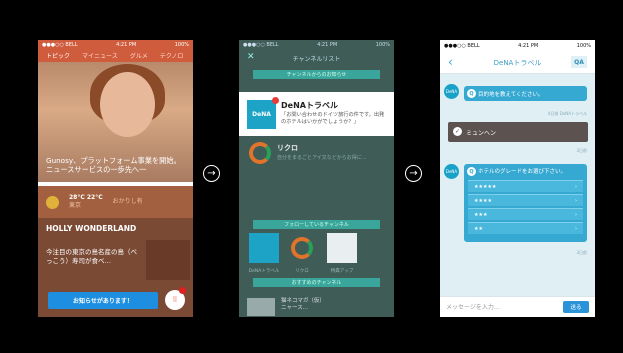 This screenshot has height=353, width=623. Describe the element at coordinates (342, 271) in the screenshot. I see `tile-label: 特典アップ` at that location.